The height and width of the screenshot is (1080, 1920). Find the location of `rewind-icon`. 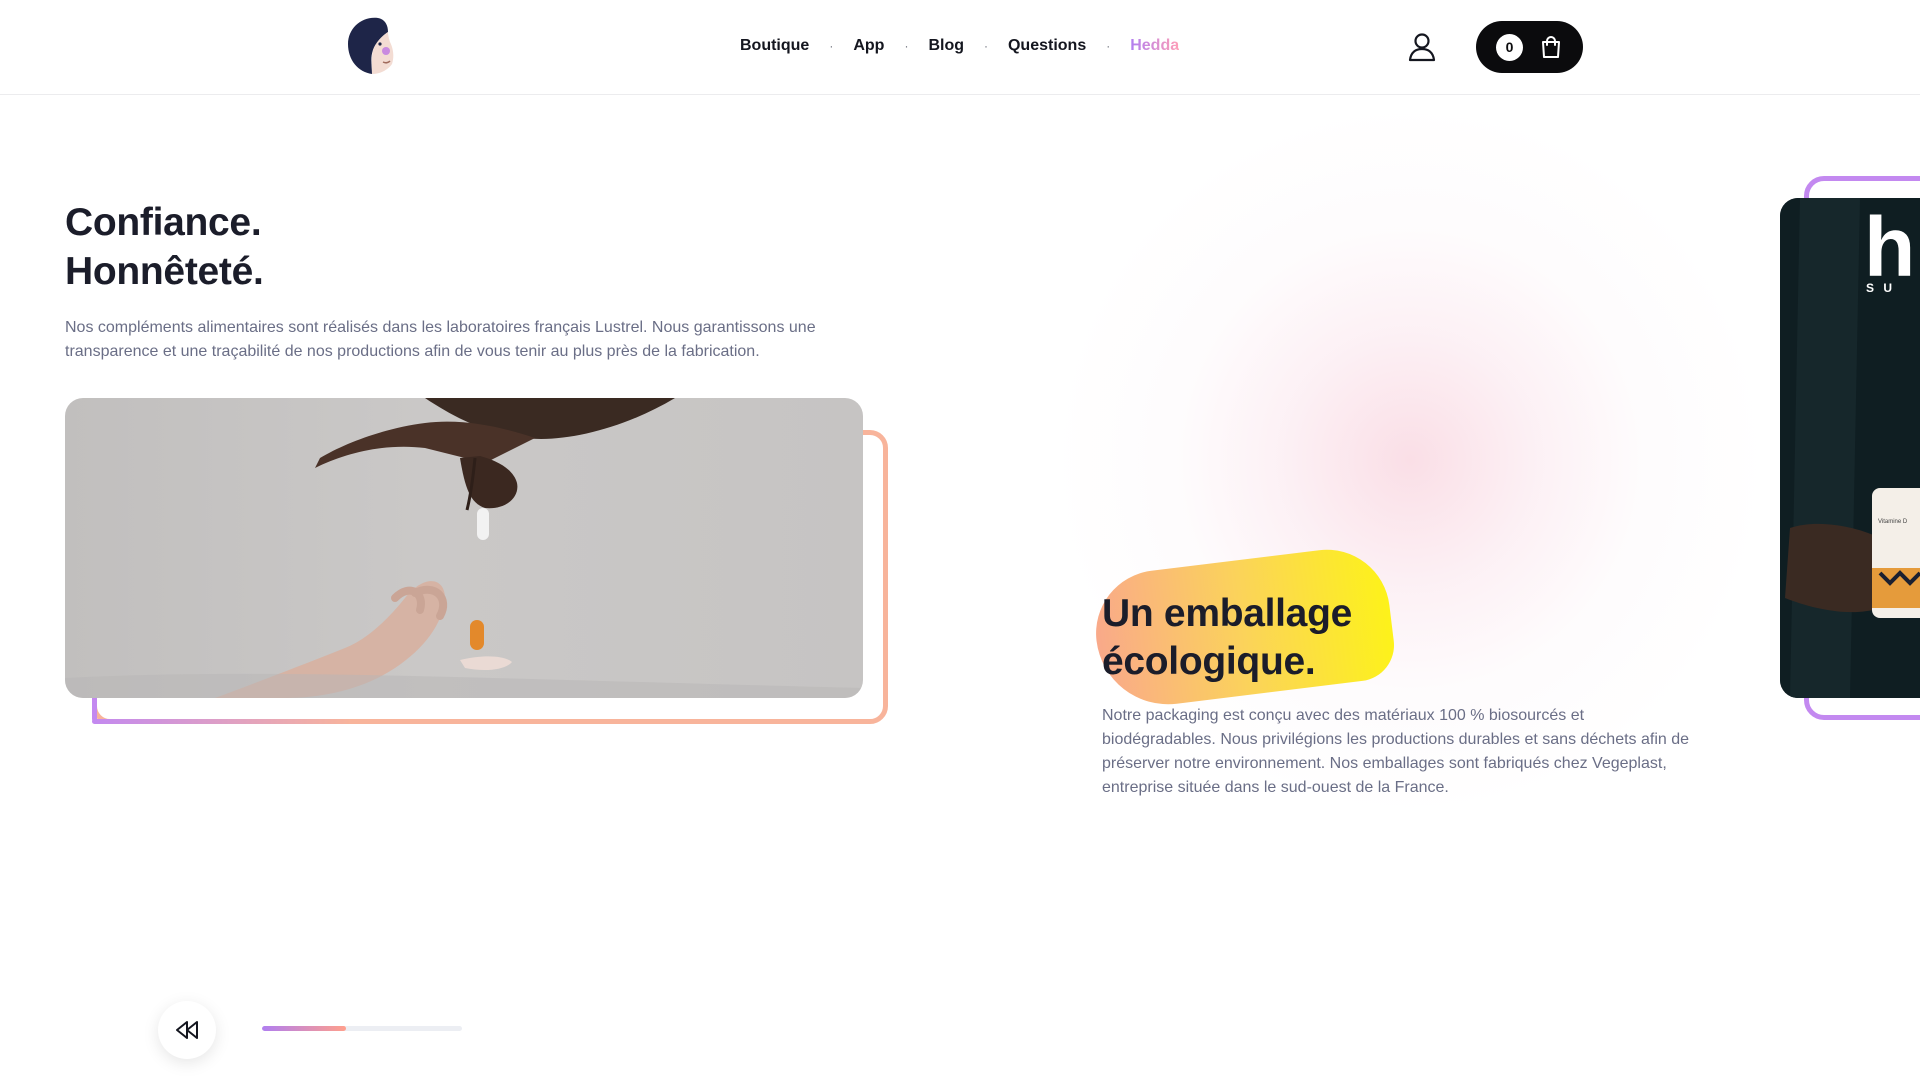

rewind-icon is located at coordinates (187, 1030).